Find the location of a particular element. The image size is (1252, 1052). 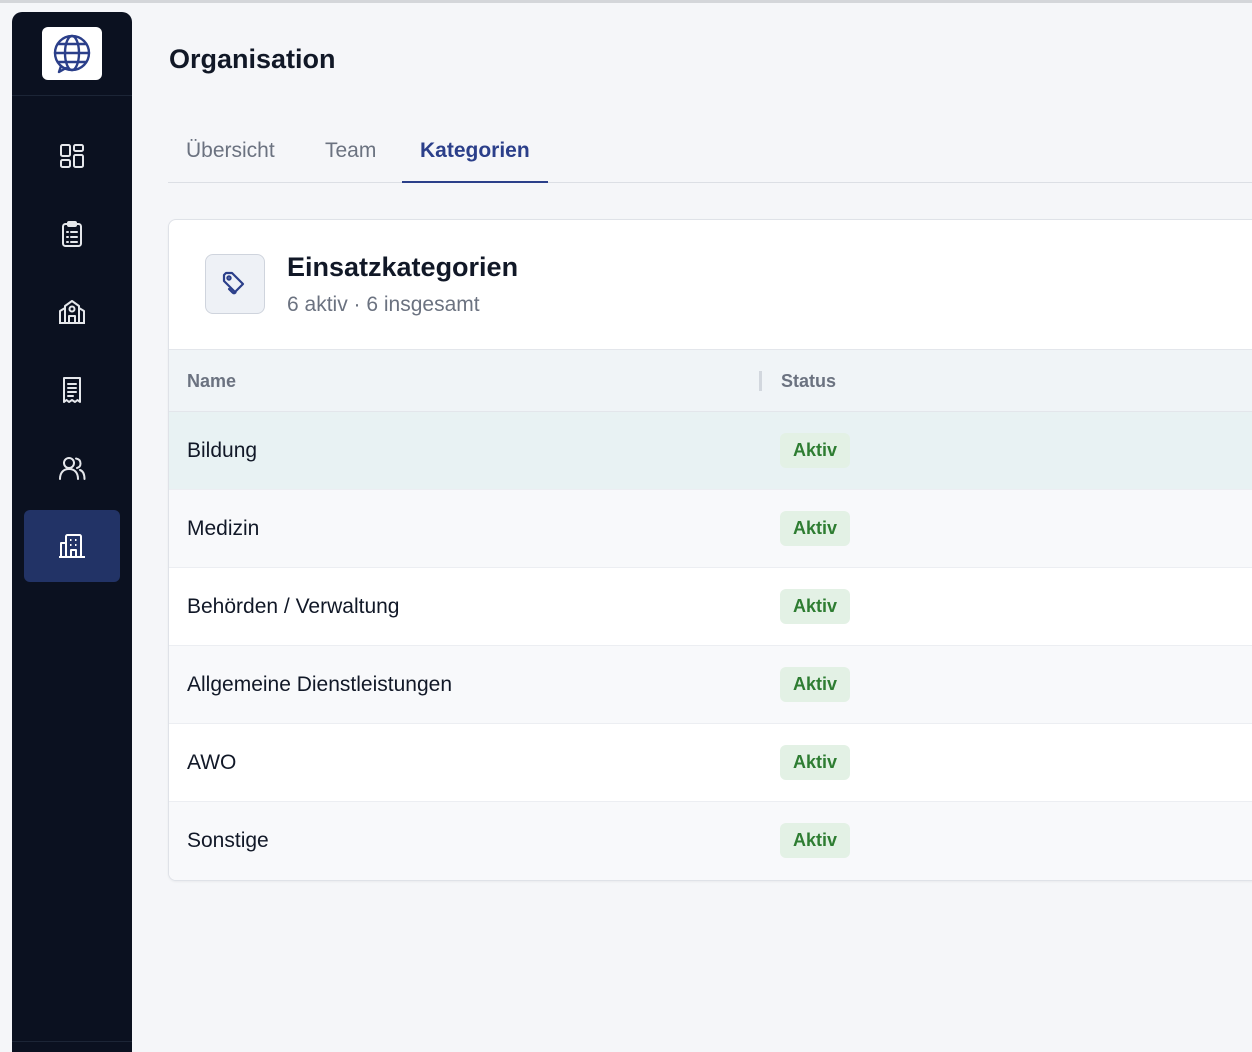

nav-users is located at coordinates (72, 468).